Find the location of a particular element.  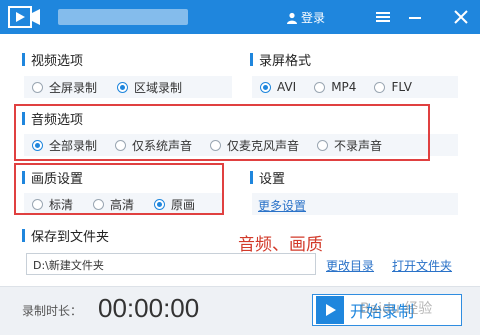

duration-label: 录制时长： is located at coordinates (52, 311).